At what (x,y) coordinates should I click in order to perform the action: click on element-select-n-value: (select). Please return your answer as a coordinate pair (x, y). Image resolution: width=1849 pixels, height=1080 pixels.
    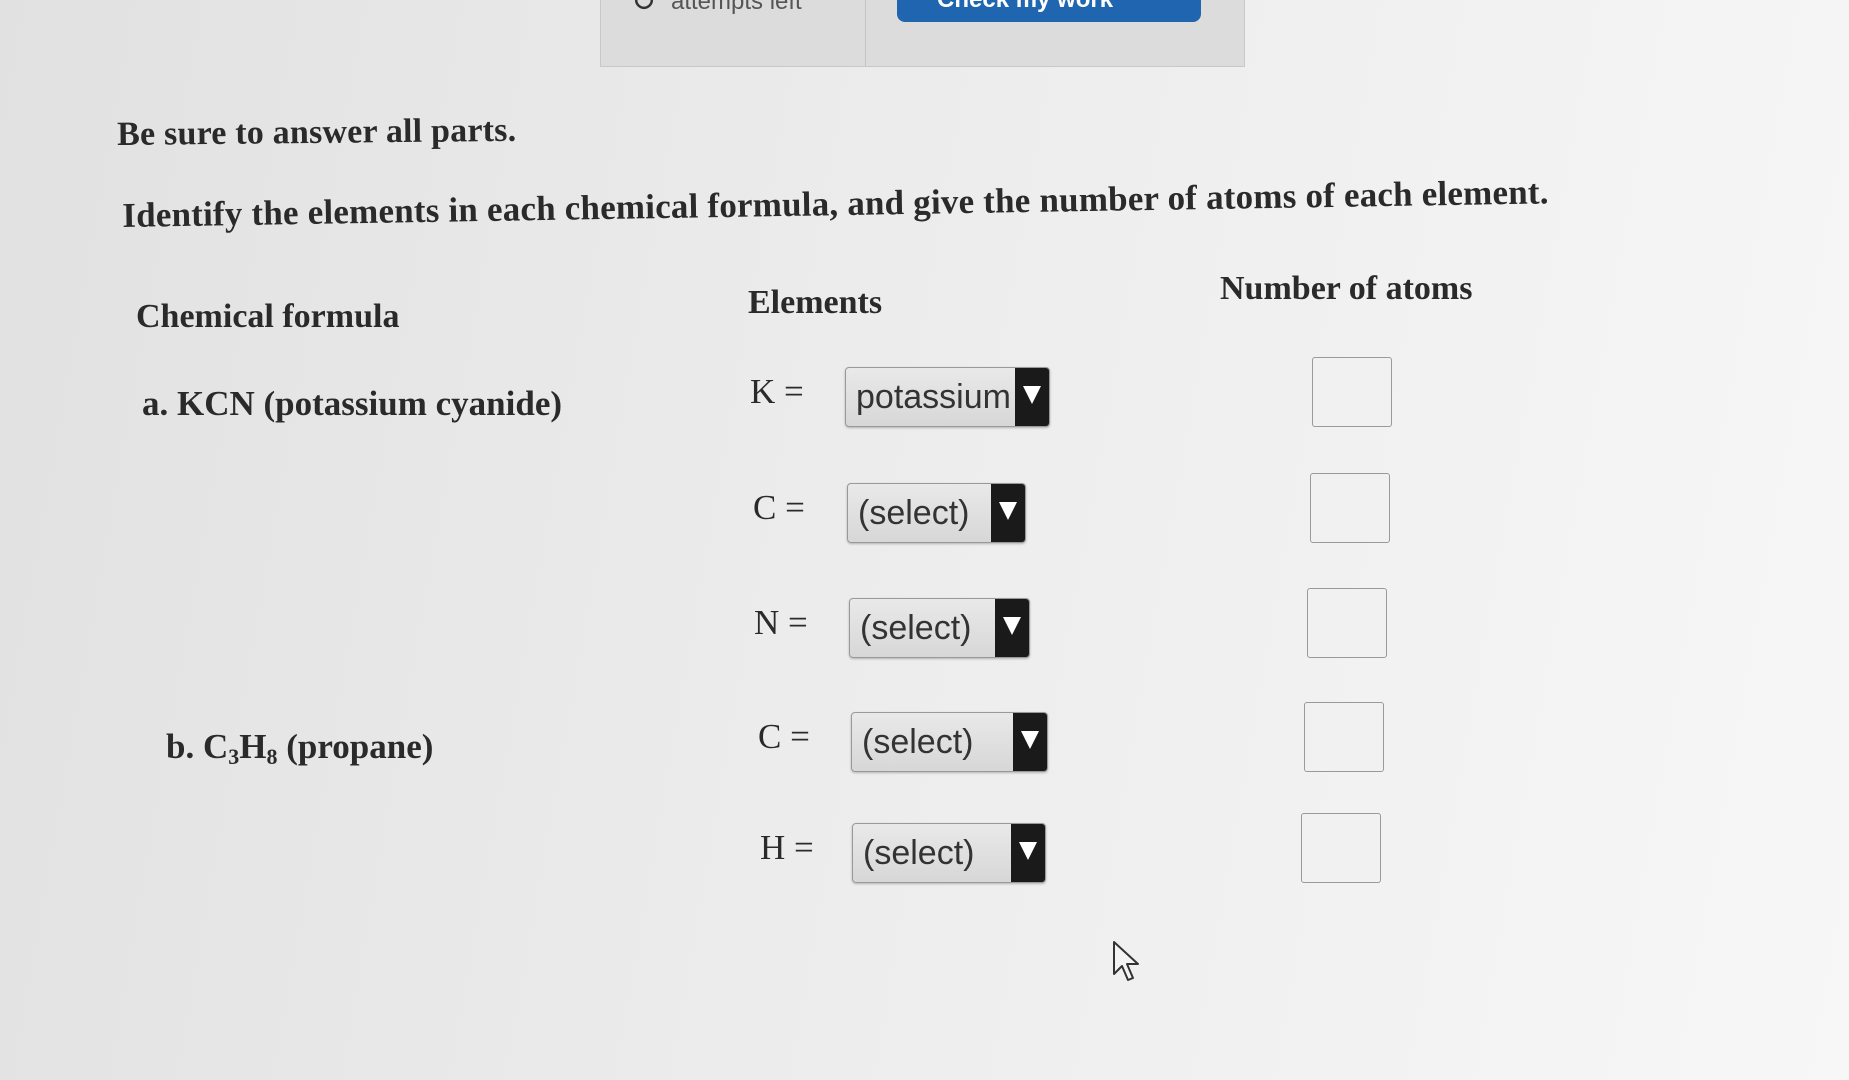
    Looking at the image, I should click on (916, 628).